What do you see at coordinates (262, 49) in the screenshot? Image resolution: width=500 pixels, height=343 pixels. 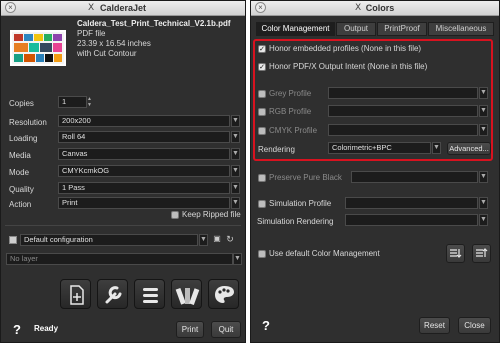 I see `honor-embedded-checkbox: ✓` at bounding box center [262, 49].